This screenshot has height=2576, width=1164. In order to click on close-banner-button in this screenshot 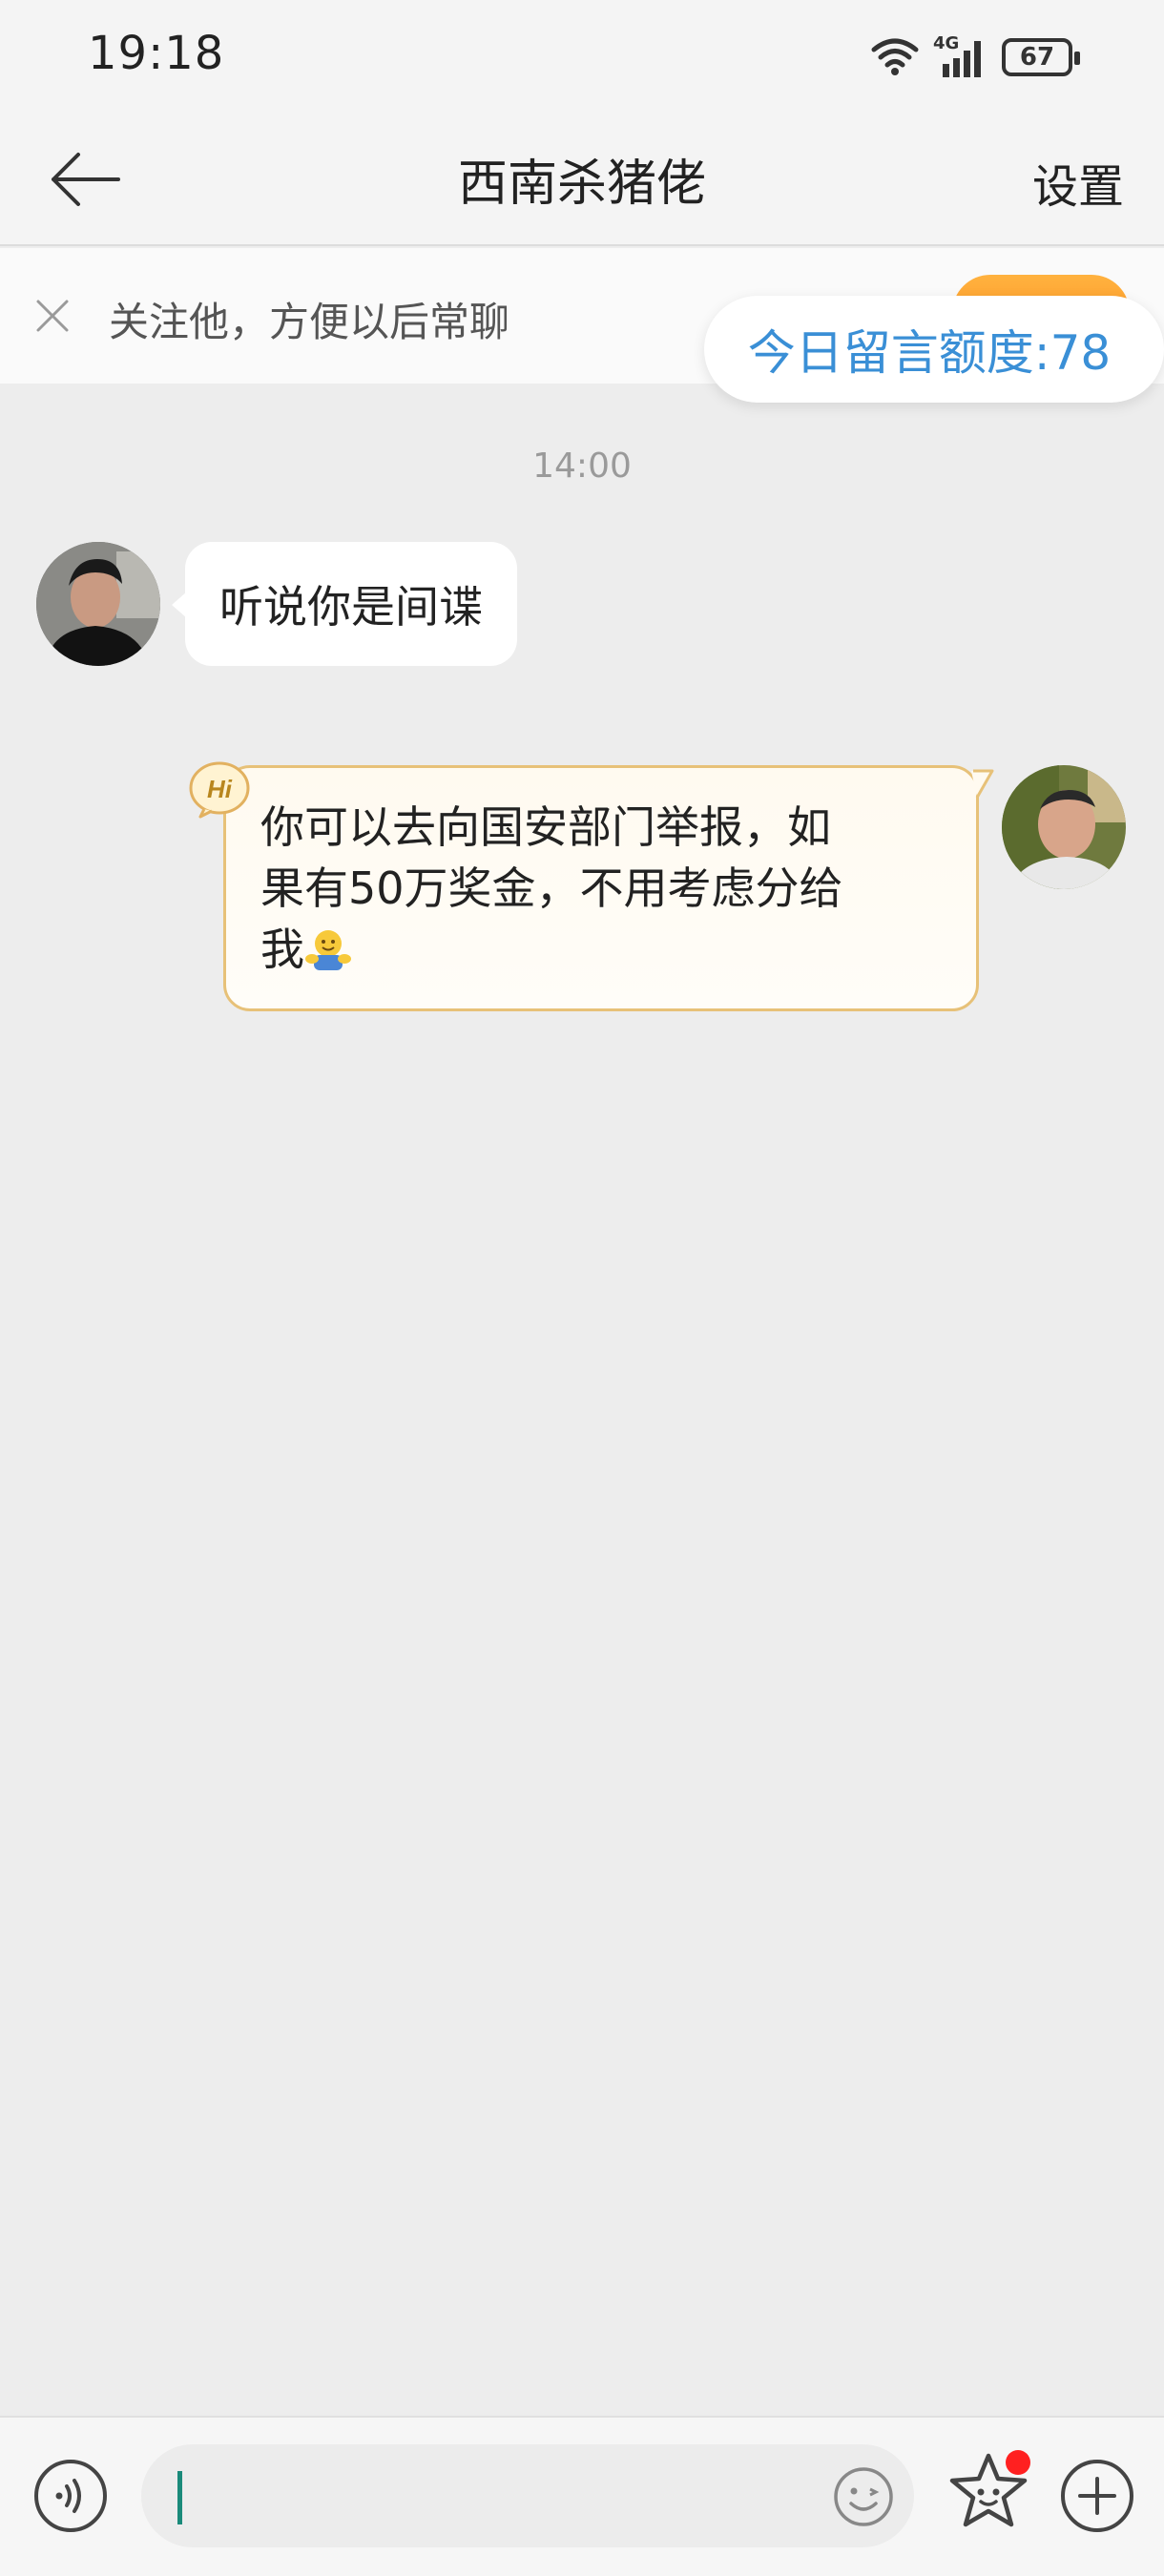, I will do `click(52, 316)`.